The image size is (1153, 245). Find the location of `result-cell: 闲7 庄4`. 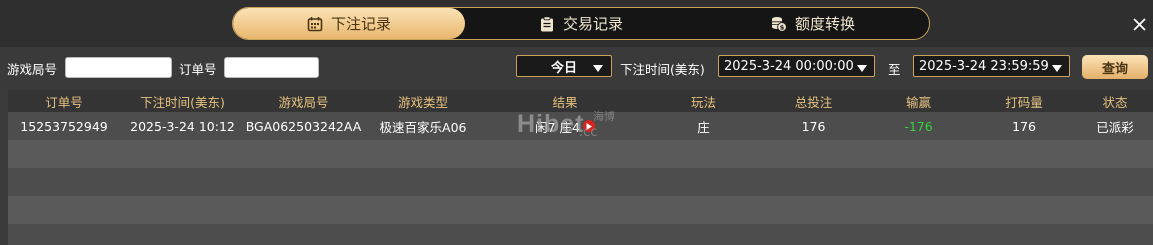

result-cell: 闲7 庄4 is located at coordinates (565, 126).